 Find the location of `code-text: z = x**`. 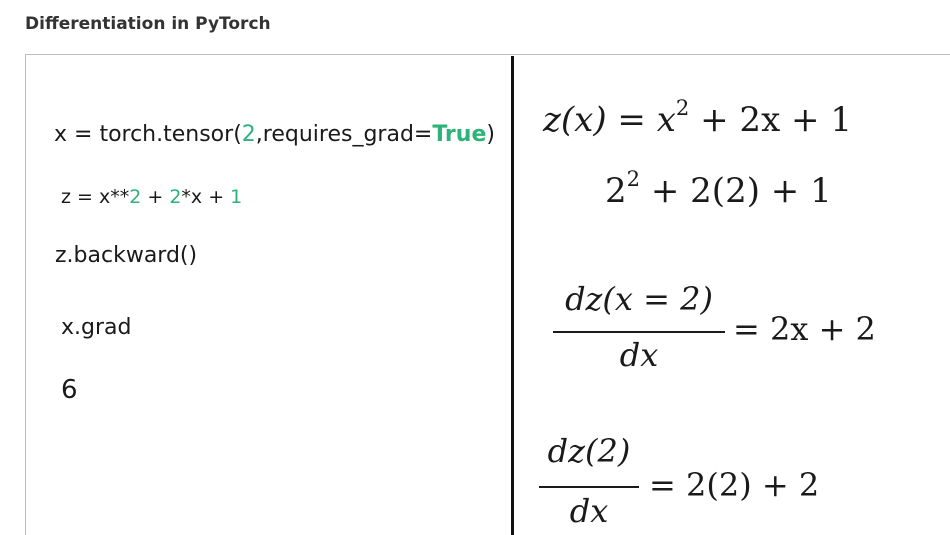

code-text: z = x** is located at coordinates (95, 197).